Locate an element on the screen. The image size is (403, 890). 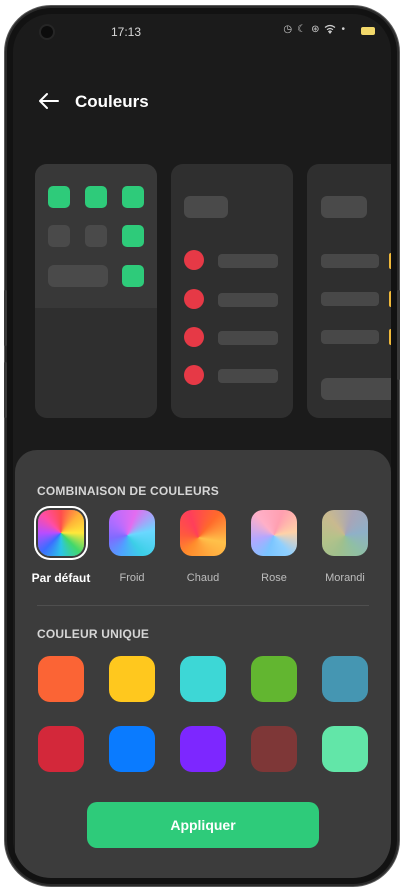
volume-down-button is located at coordinates (5, 390).